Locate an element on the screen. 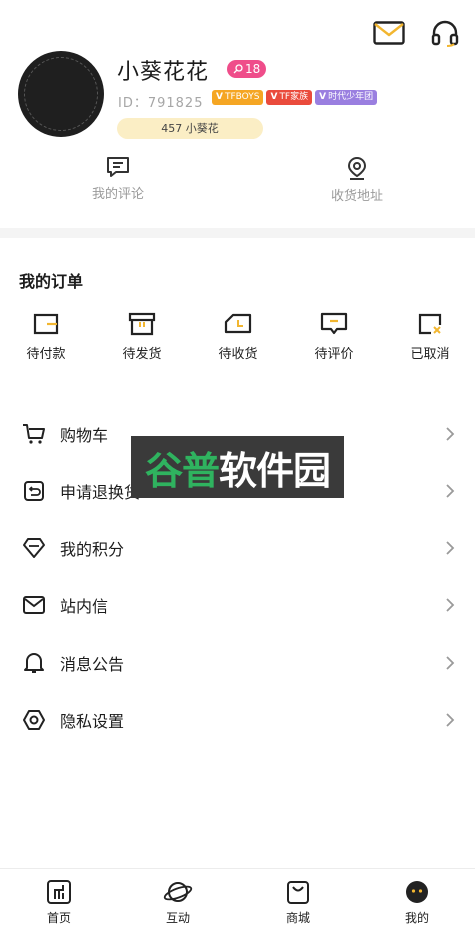 Image resolution: width=475 pixels, height=935 pixels. return-icon is located at coordinates (34, 491).